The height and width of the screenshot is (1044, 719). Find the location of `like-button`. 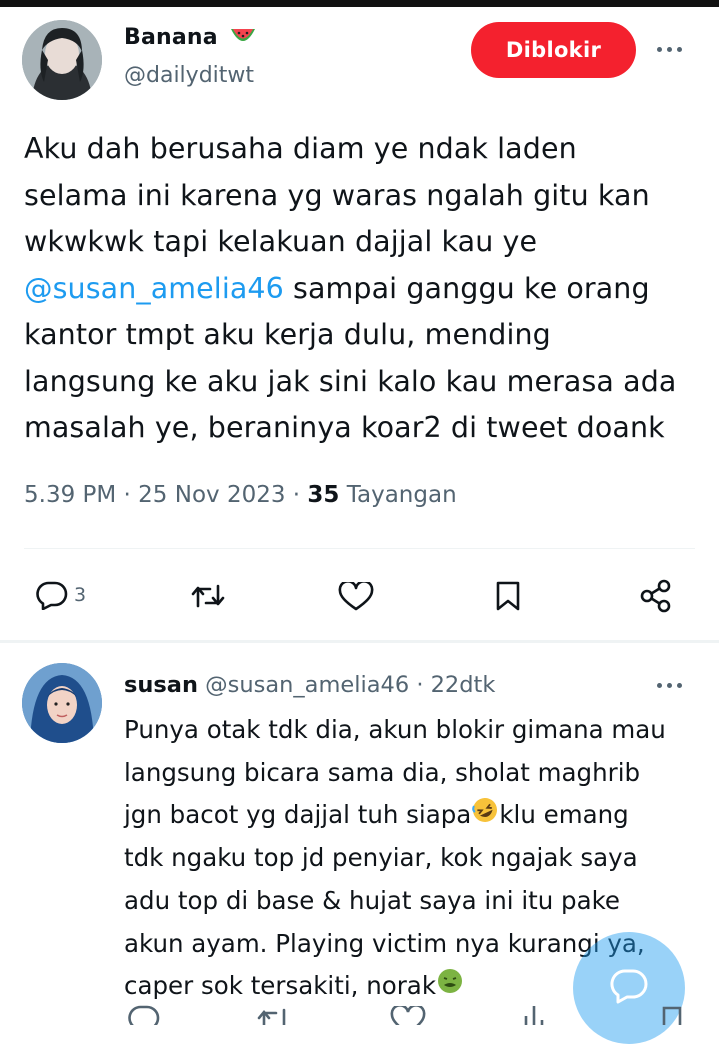

like-button is located at coordinates (356, 597).